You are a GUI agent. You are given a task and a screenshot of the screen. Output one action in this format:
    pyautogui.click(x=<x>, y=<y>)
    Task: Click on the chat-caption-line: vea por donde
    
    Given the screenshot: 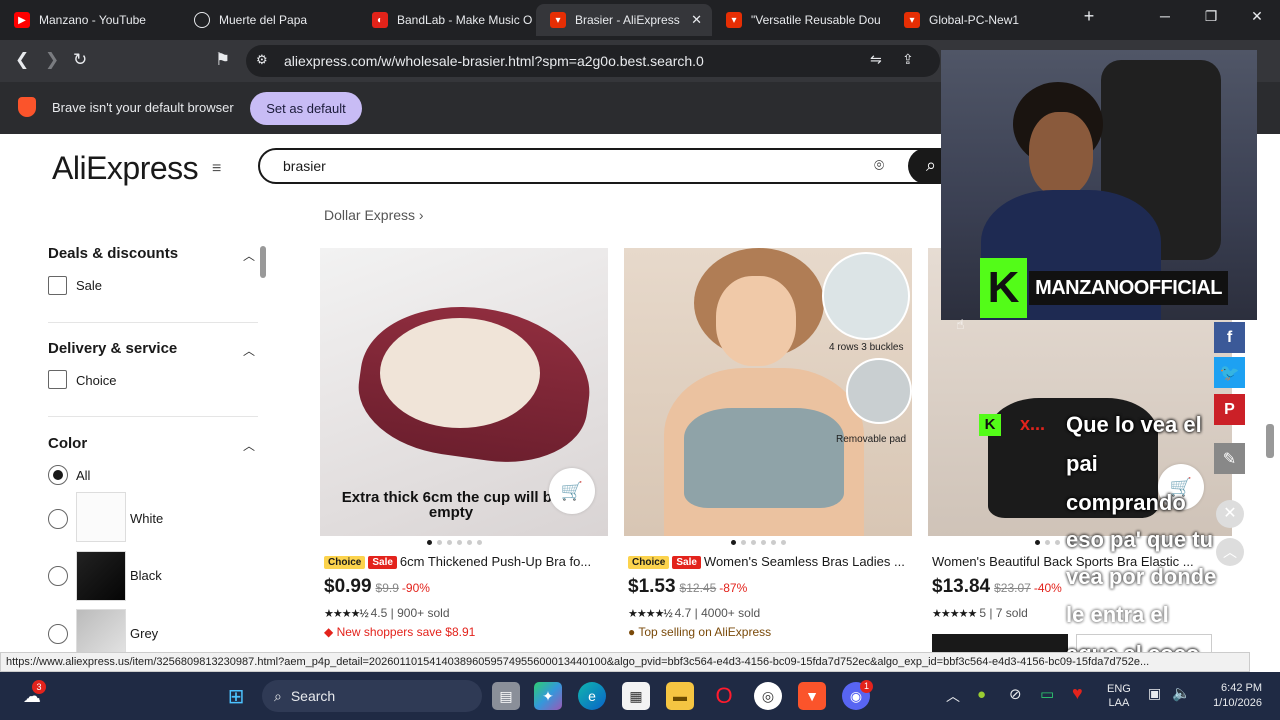 What is the action you would take?
    pyautogui.click(x=1141, y=576)
    